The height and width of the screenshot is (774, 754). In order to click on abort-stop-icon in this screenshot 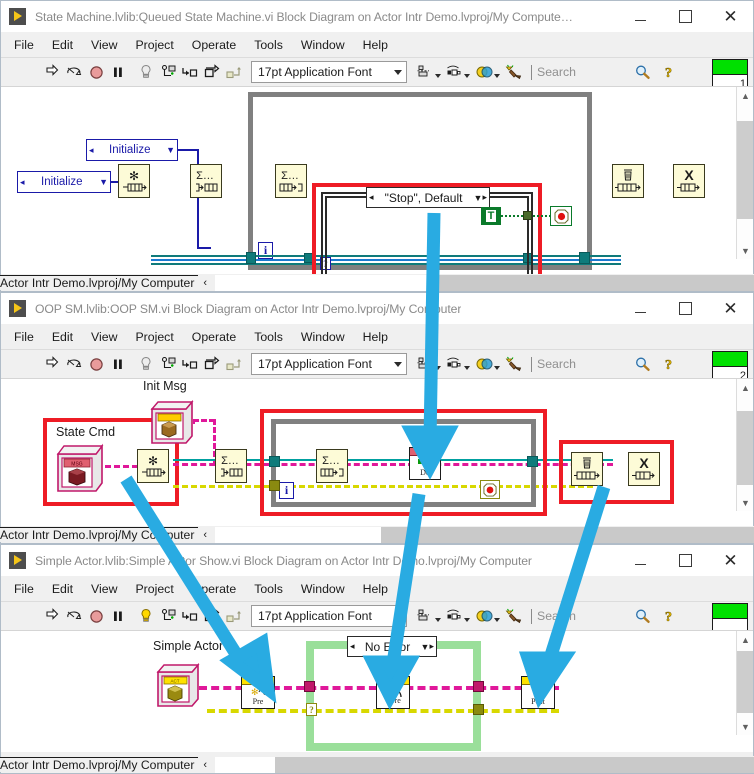, I will do `click(96, 616)`.